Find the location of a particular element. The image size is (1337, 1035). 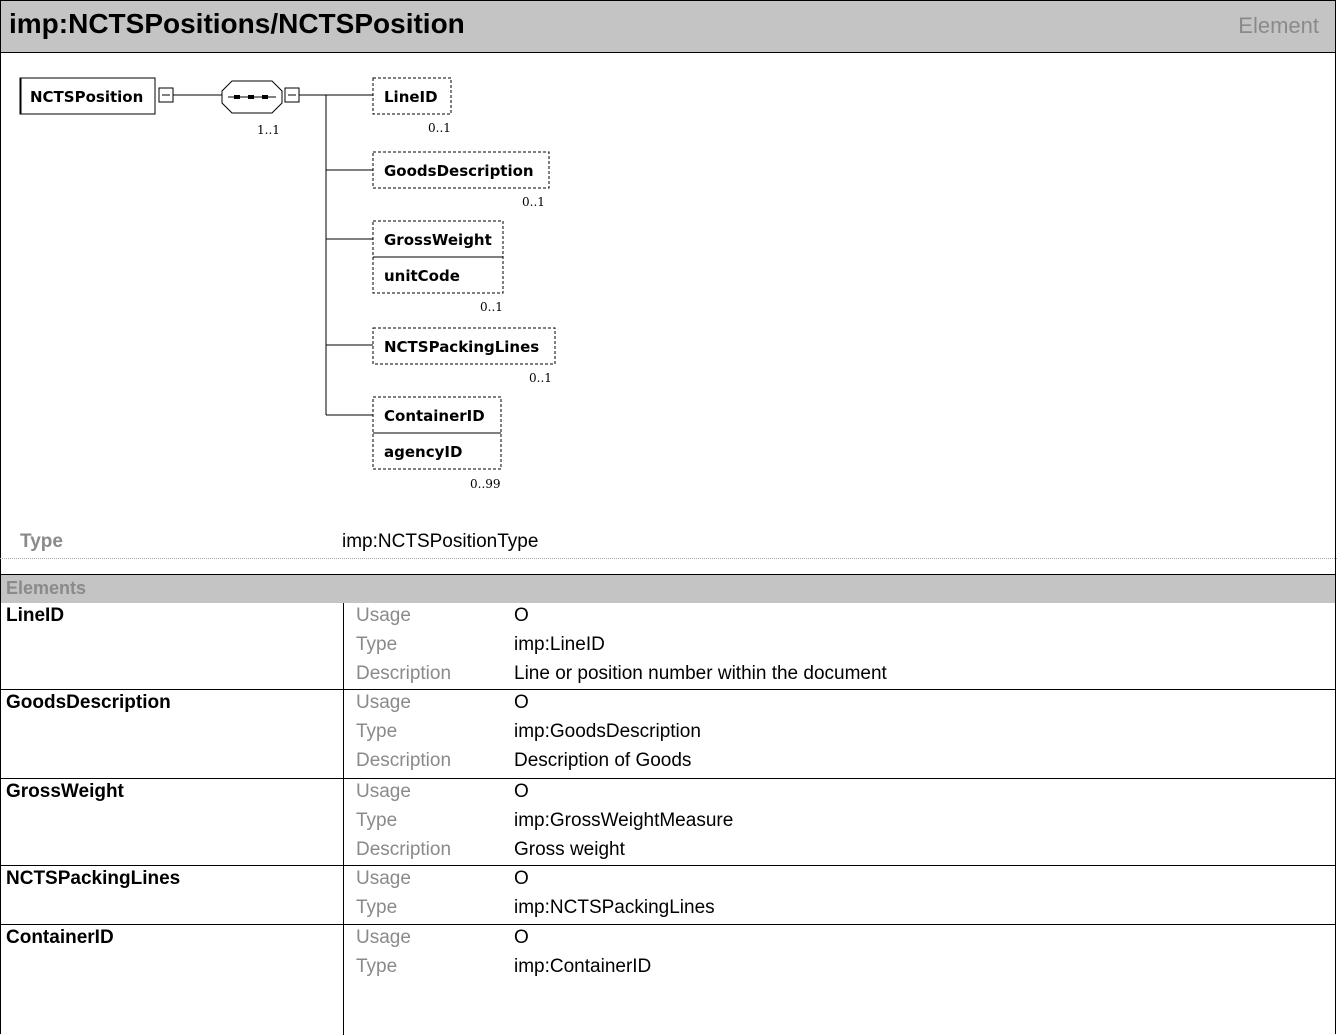

table-row: ContainerID Usage O Type imp:ContainerID is located at coordinates (668, 980).